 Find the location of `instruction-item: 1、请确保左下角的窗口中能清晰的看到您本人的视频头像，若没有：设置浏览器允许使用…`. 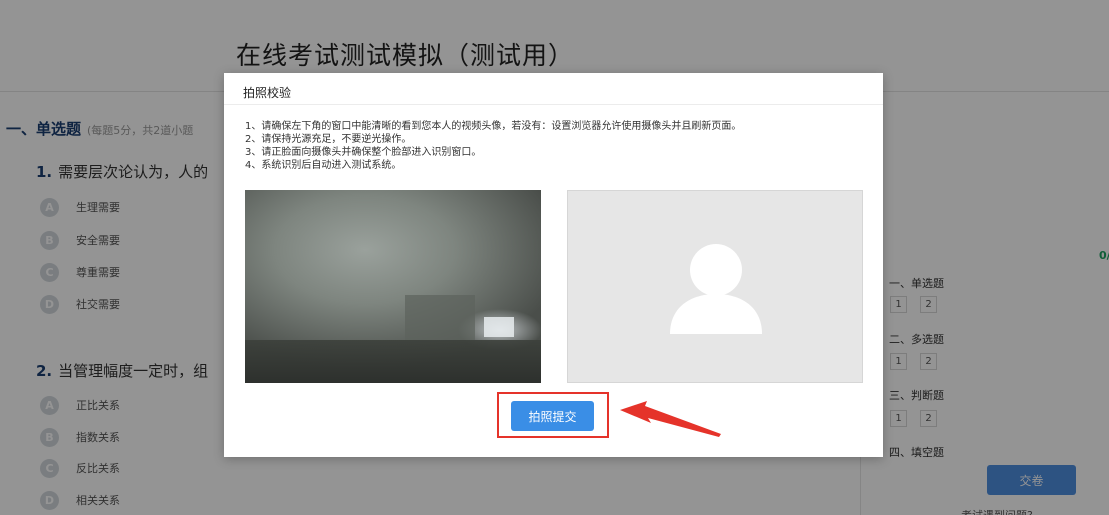

instruction-item: 1、请确保左下角的窗口中能清晰的看到您本人的视频头像，若没有：设置浏览器允许使用… is located at coordinates (493, 126).